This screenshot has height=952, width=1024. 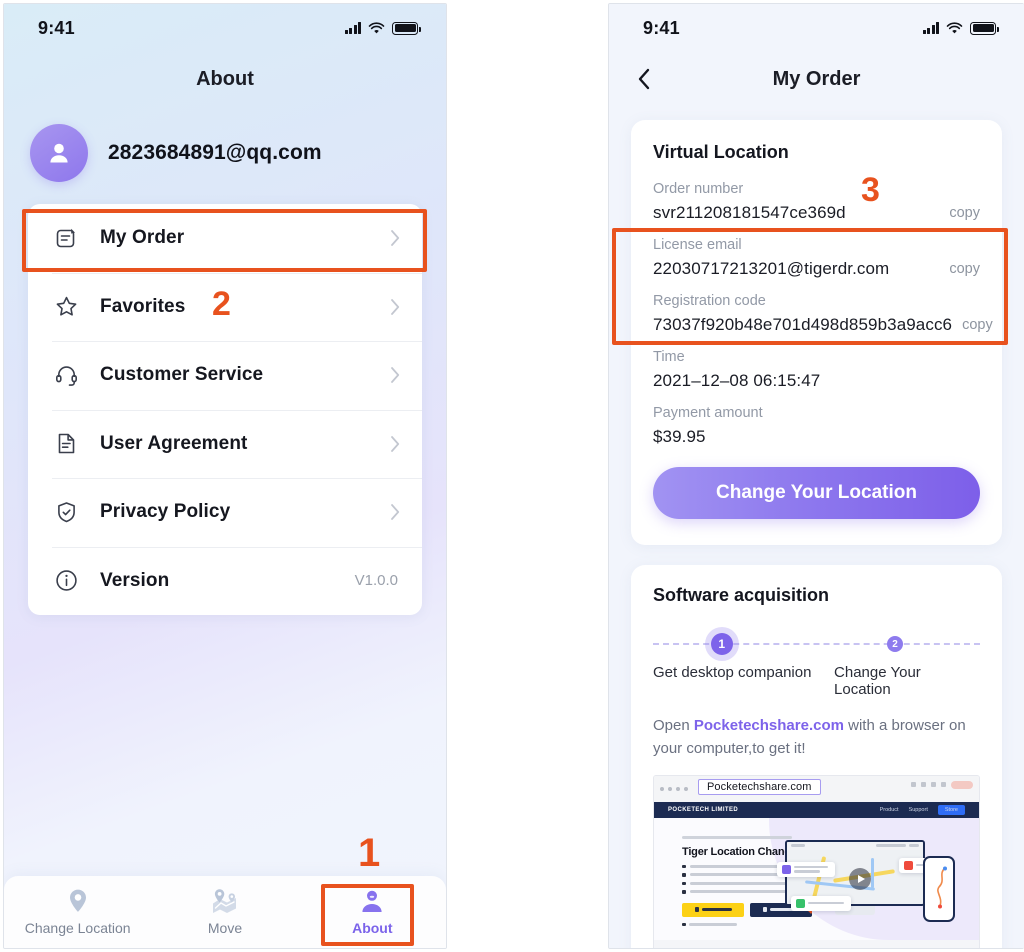 What do you see at coordinates (225, 928) in the screenshot?
I see `tab-label: Move` at bounding box center [225, 928].